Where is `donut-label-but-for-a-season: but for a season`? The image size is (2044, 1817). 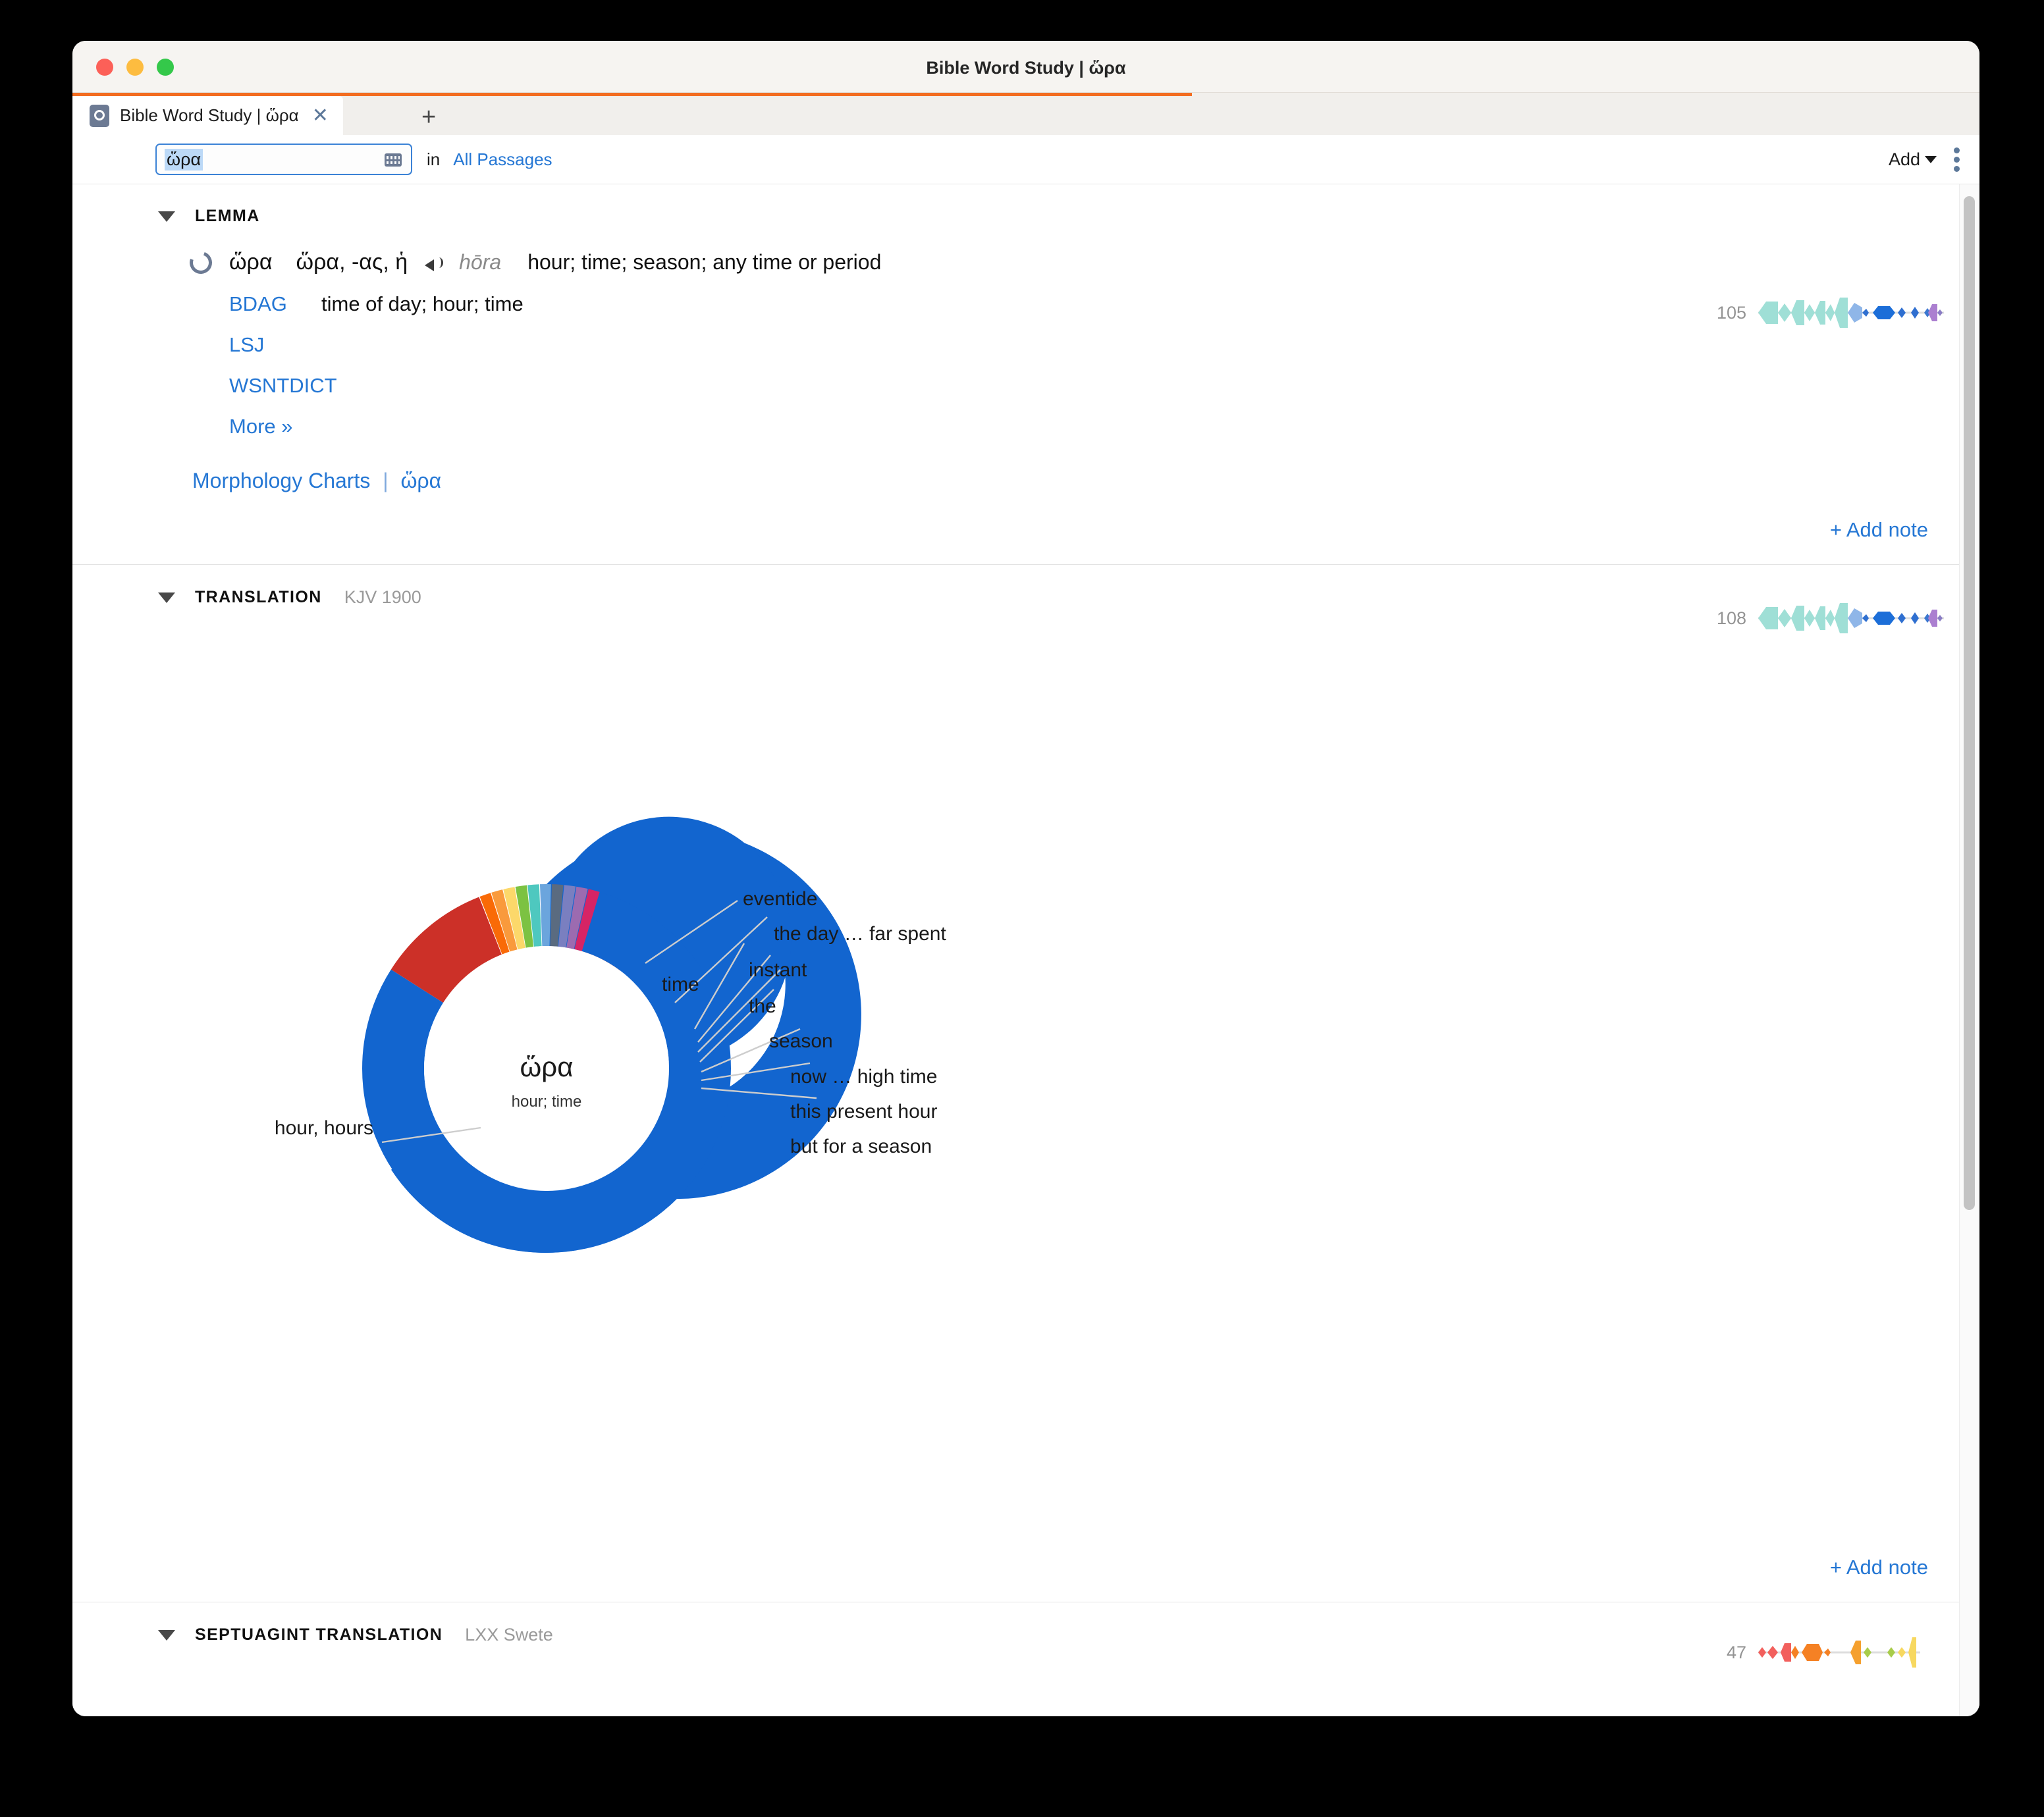 donut-label-but-for-a-season: but for a season is located at coordinates (861, 1147).